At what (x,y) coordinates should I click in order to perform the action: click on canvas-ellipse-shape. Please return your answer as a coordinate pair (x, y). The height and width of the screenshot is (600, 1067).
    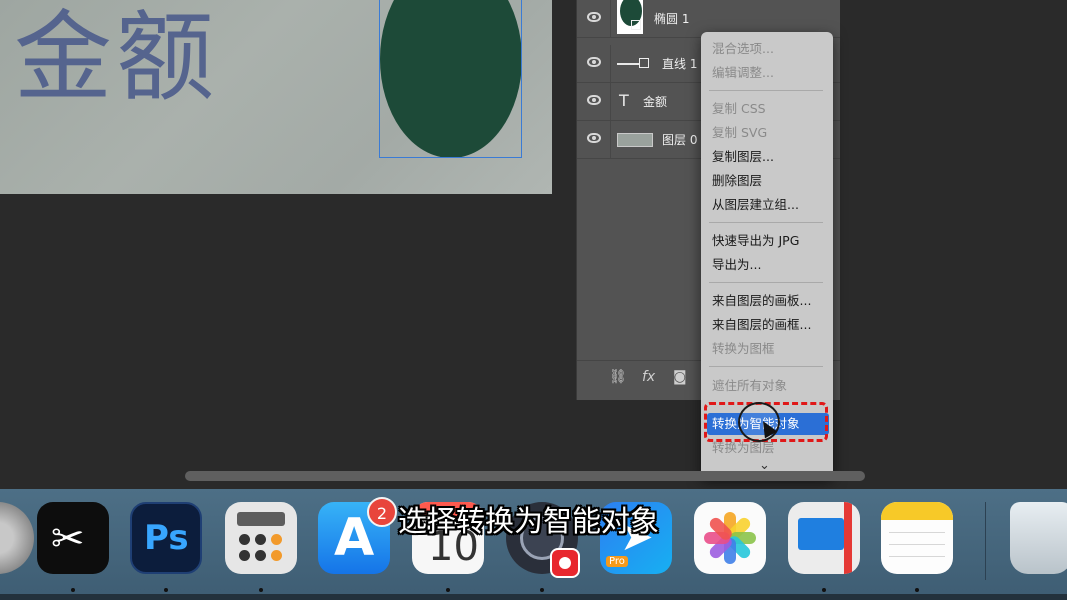
    Looking at the image, I should click on (451, 79).